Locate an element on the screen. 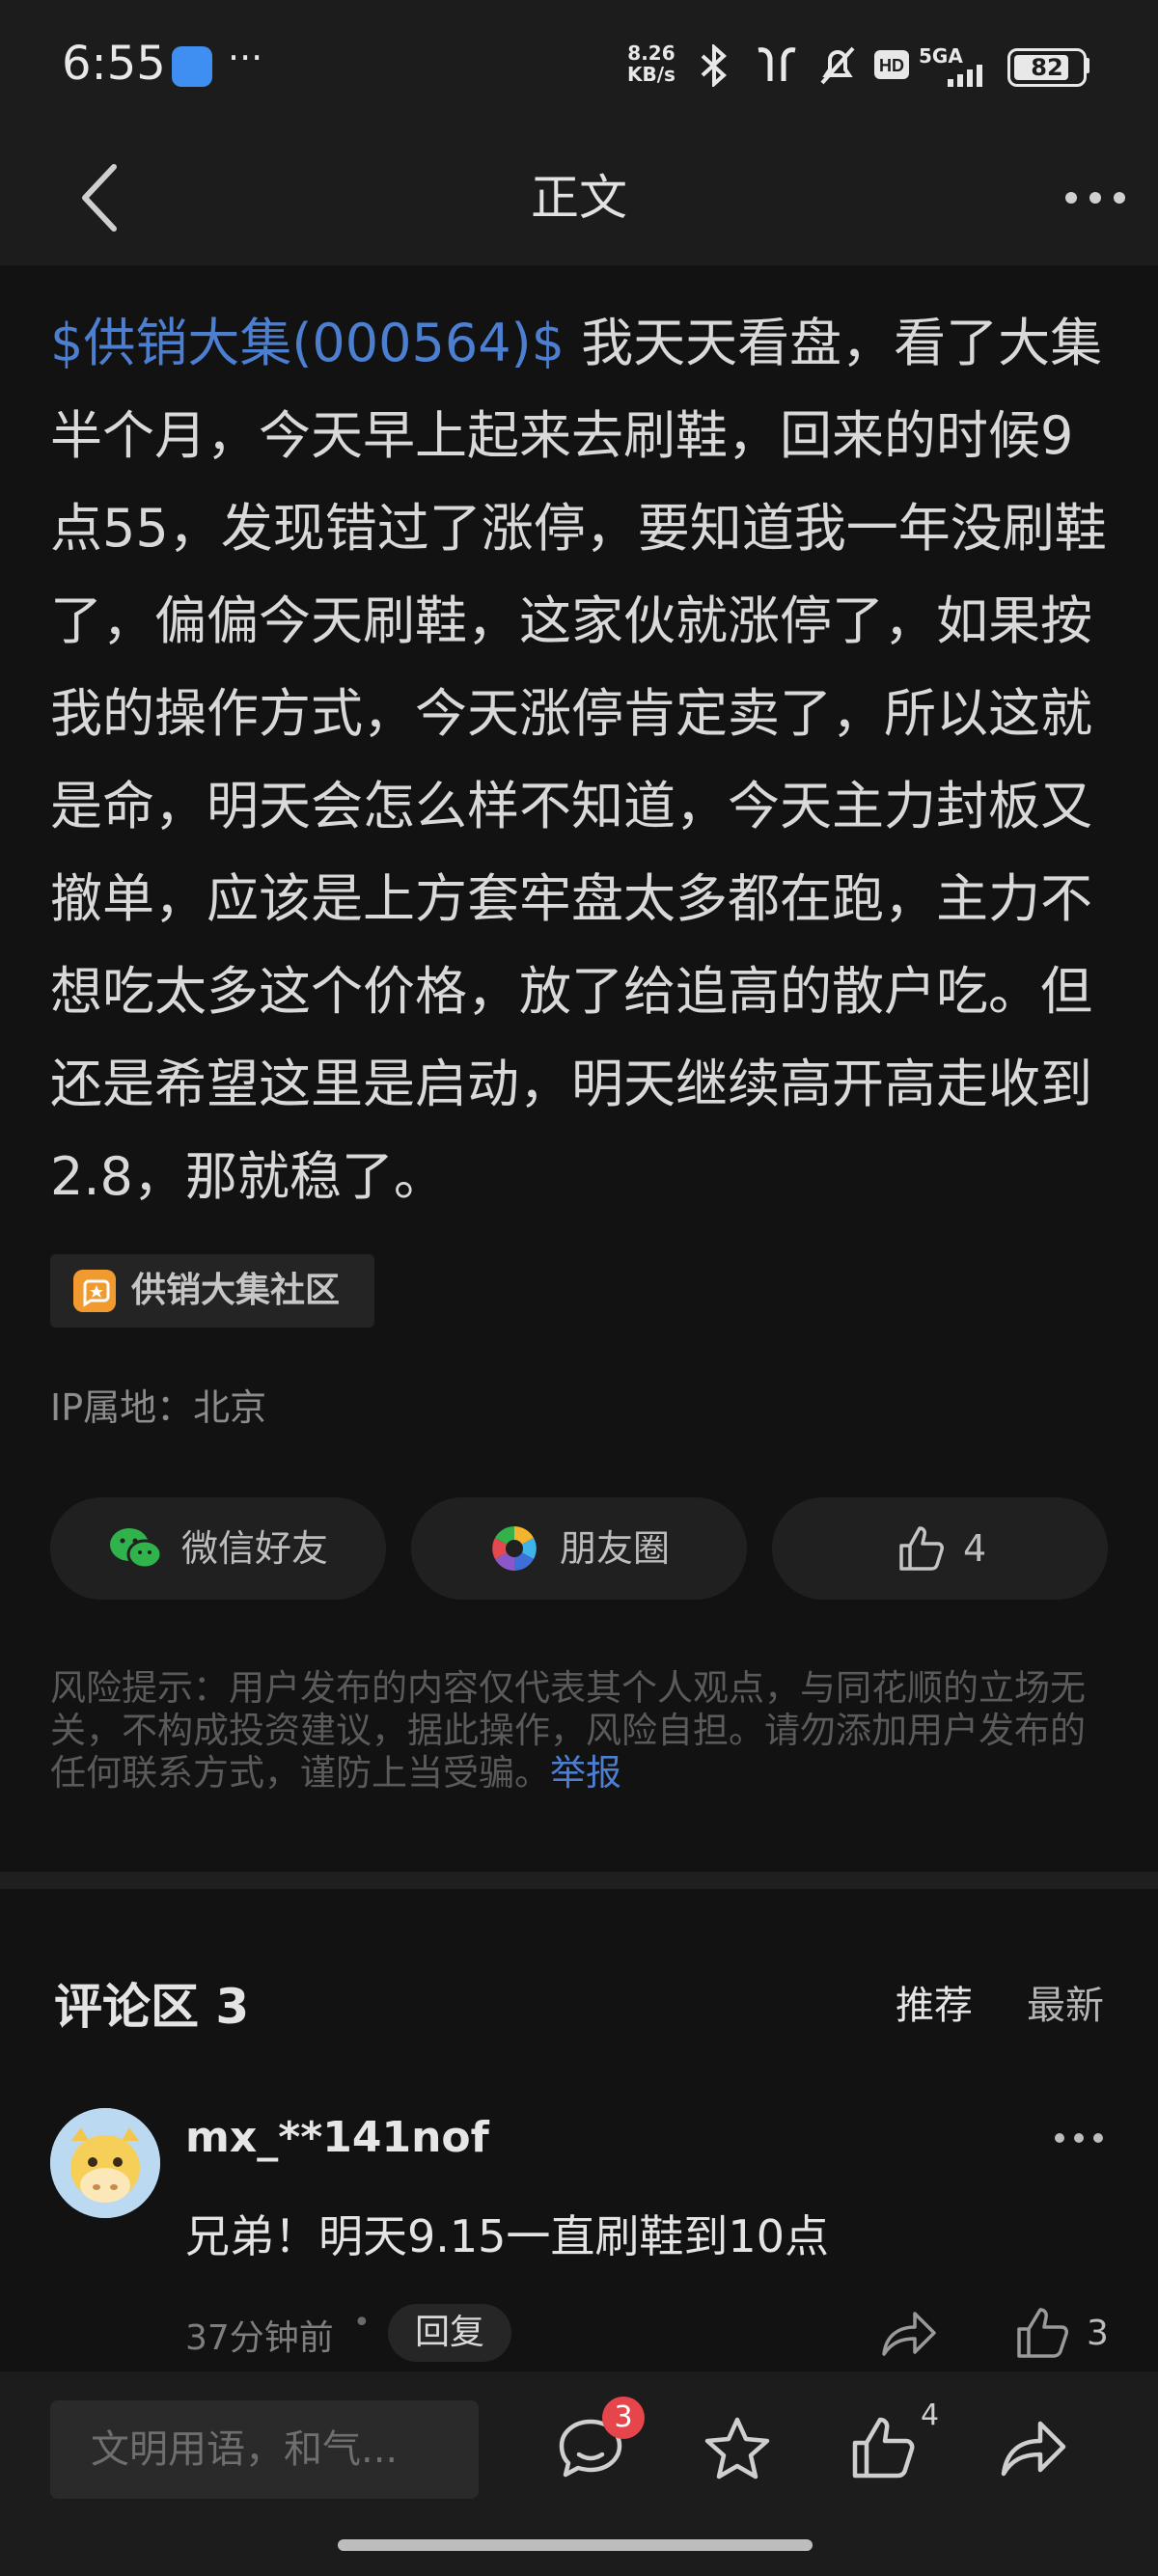 The image size is (1158, 2576). page-title: 正文 is located at coordinates (579, 198).